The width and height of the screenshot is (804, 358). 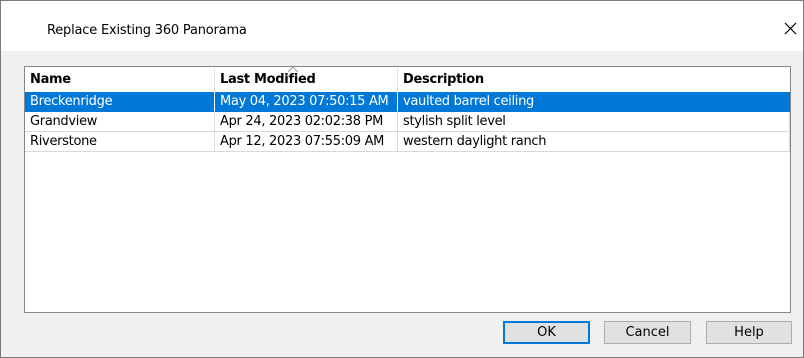 What do you see at coordinates (147, 30) in the screenshot?
I see `dialog-title: Replace Existing 360 Panorama` at bounding box center [147, 30].